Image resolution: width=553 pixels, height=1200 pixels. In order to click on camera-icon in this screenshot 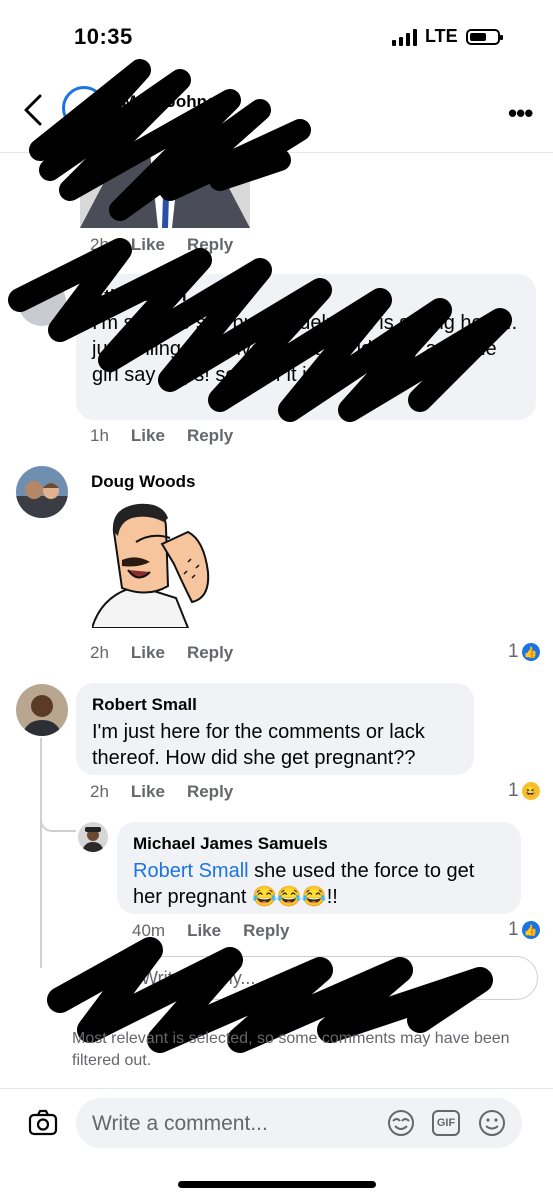, I will do `click(43, 1123)`.